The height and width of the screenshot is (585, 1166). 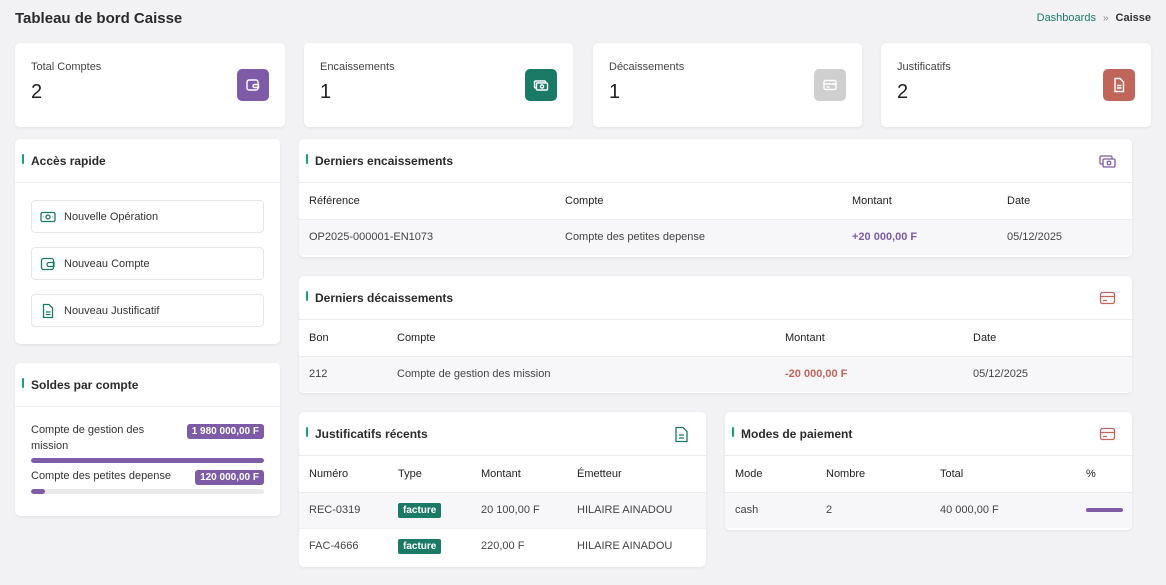 What do you see at coordinates (68, 160) in the screenshot?
I see `card-title: Accès rapide` at bounding box center [68, 160].